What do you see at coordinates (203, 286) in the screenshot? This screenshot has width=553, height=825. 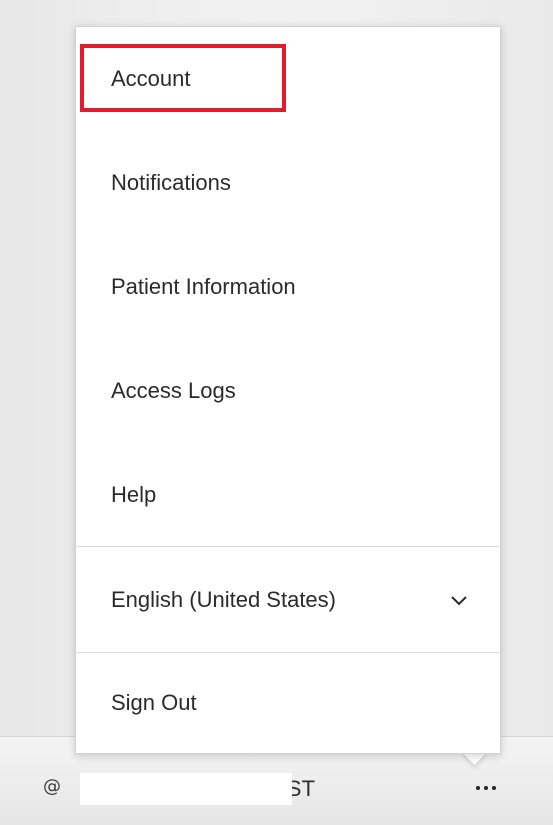 I see `menu-item-label: Patient Information` at bounding box center [203, 286].